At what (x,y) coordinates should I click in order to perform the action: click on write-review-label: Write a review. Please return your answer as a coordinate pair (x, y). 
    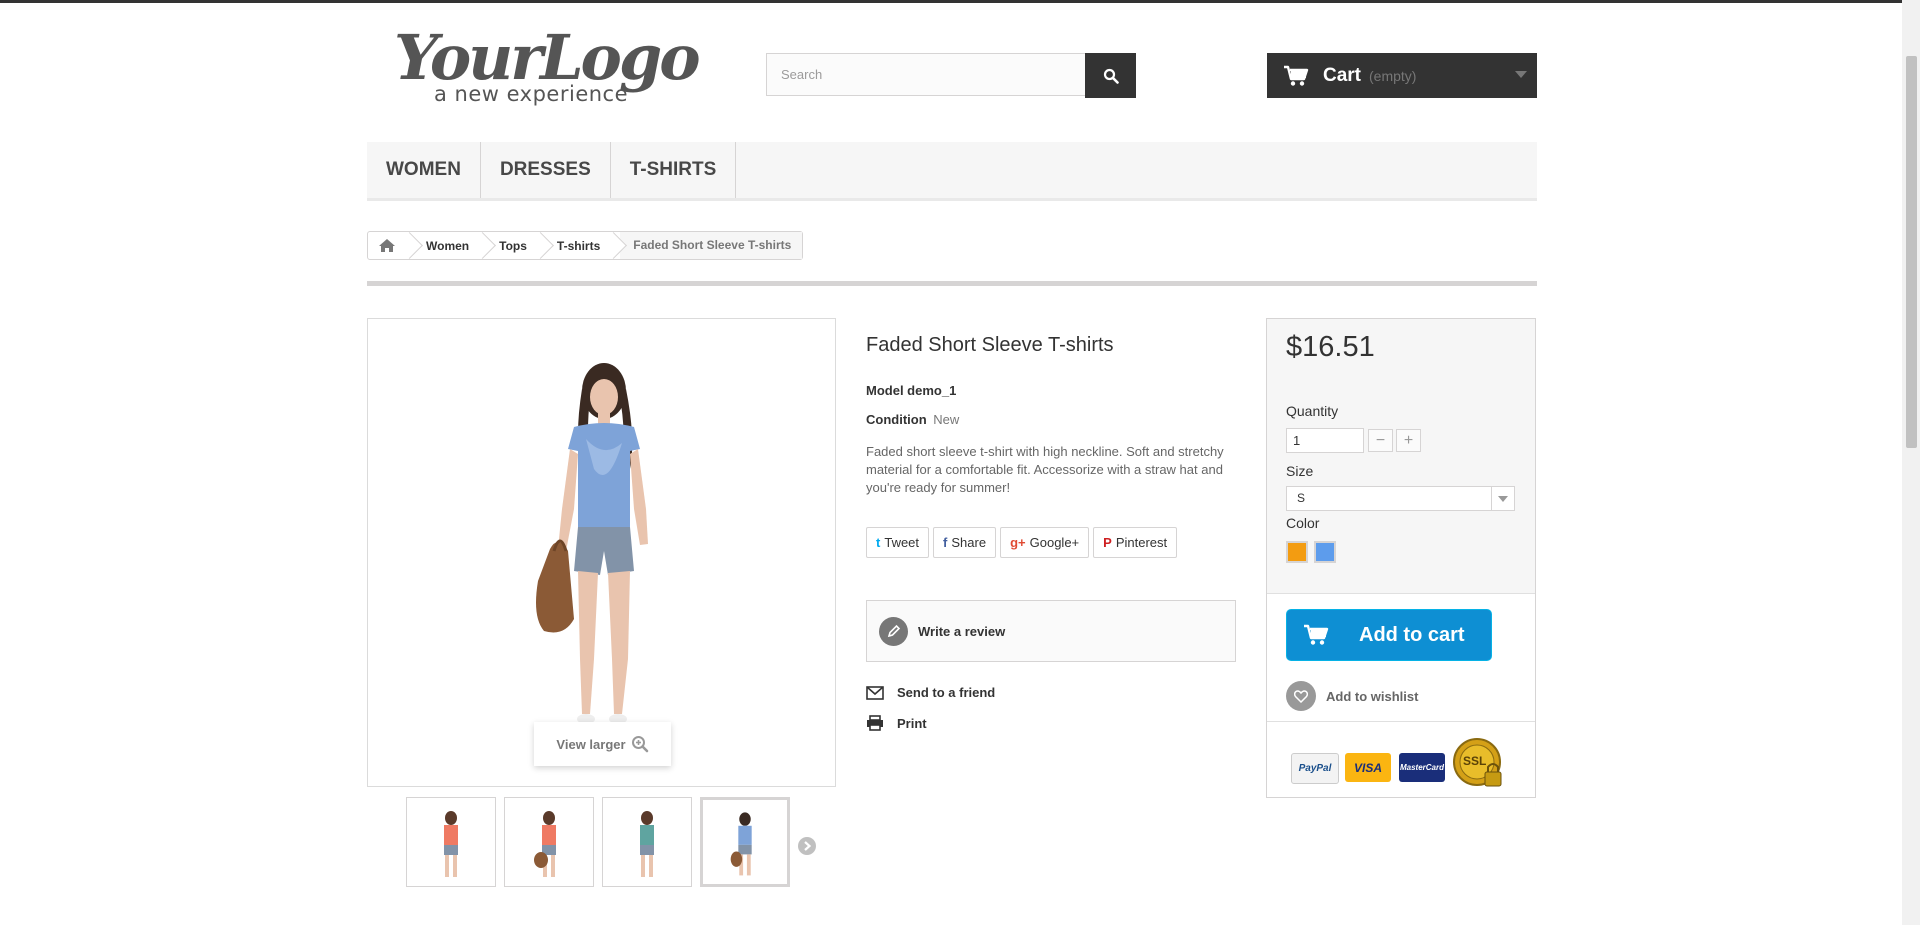
    Looking at the image, I should click on (962, 631).